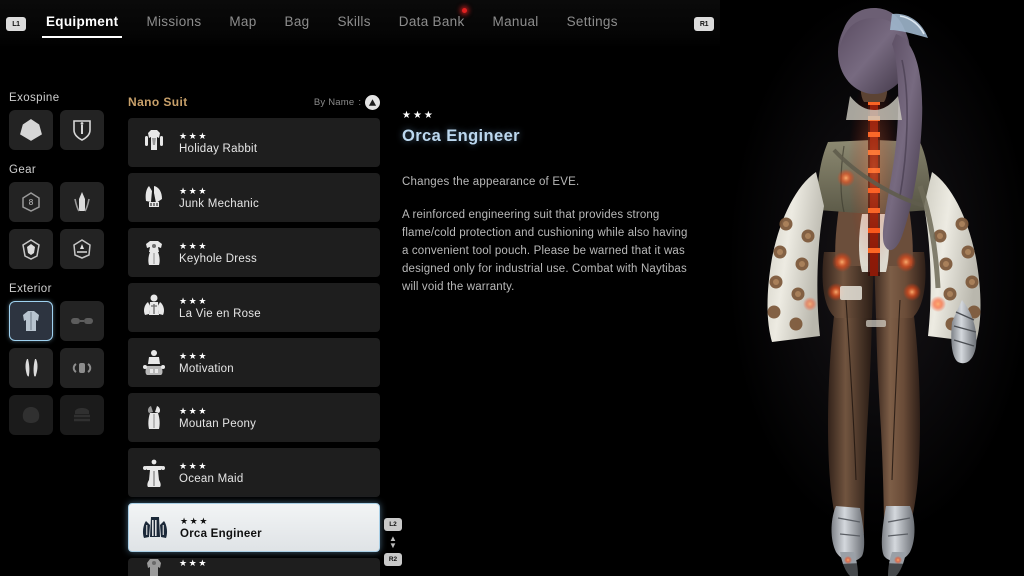 Image resolution: width=1024 pixels, height=576 pixels. Describe the element at coordinates (174, 21) in the screenshot. I see `tab-label: Missions` at that location.